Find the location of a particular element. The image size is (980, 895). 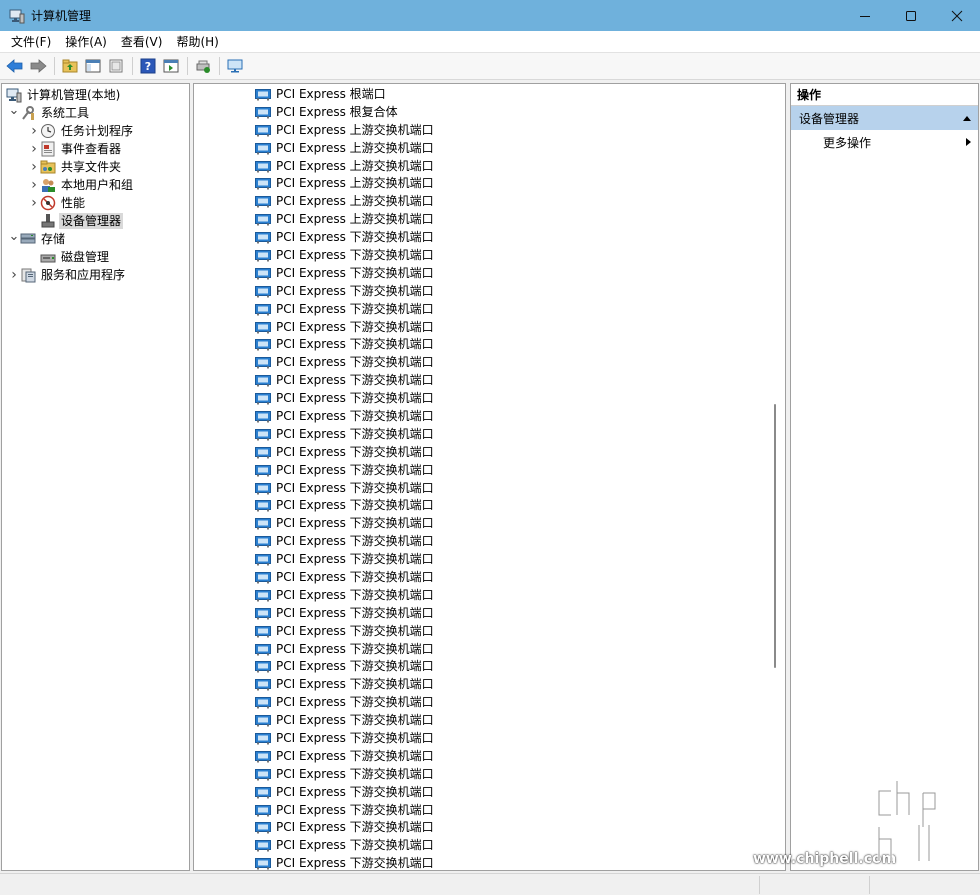

menu-help: 帮助(H) is located at coordinates (197, 42).